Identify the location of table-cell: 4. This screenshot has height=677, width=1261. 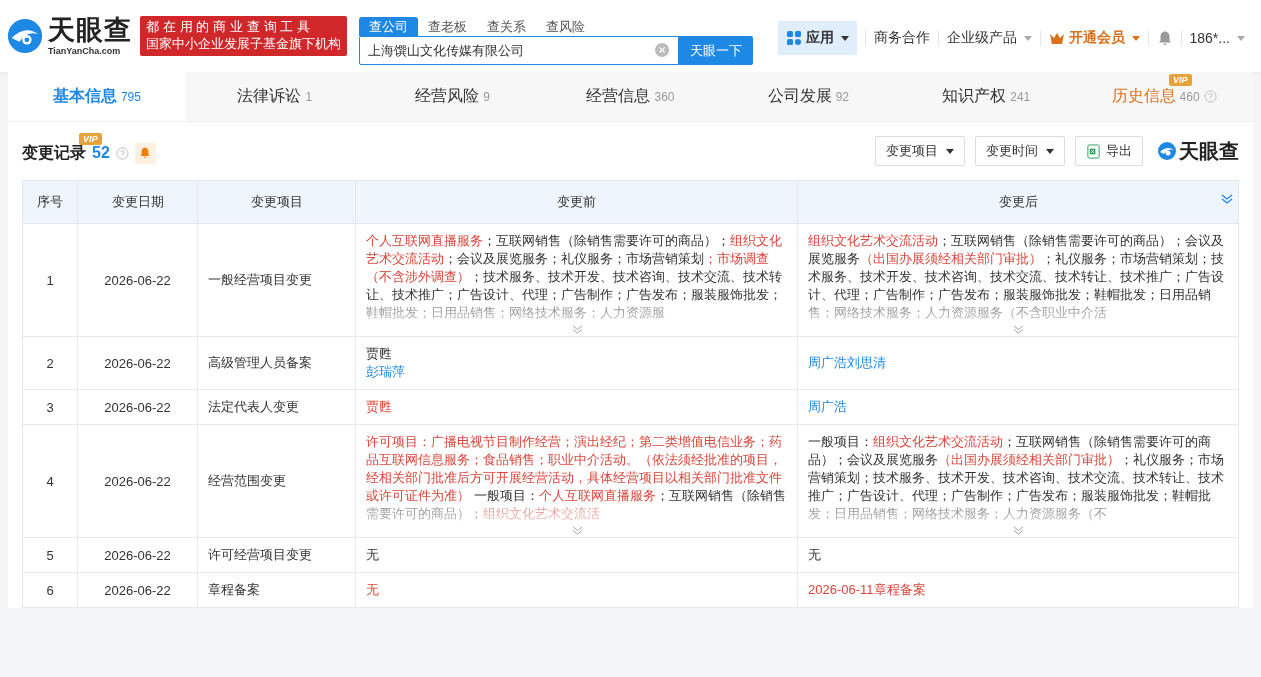
(50, 481).